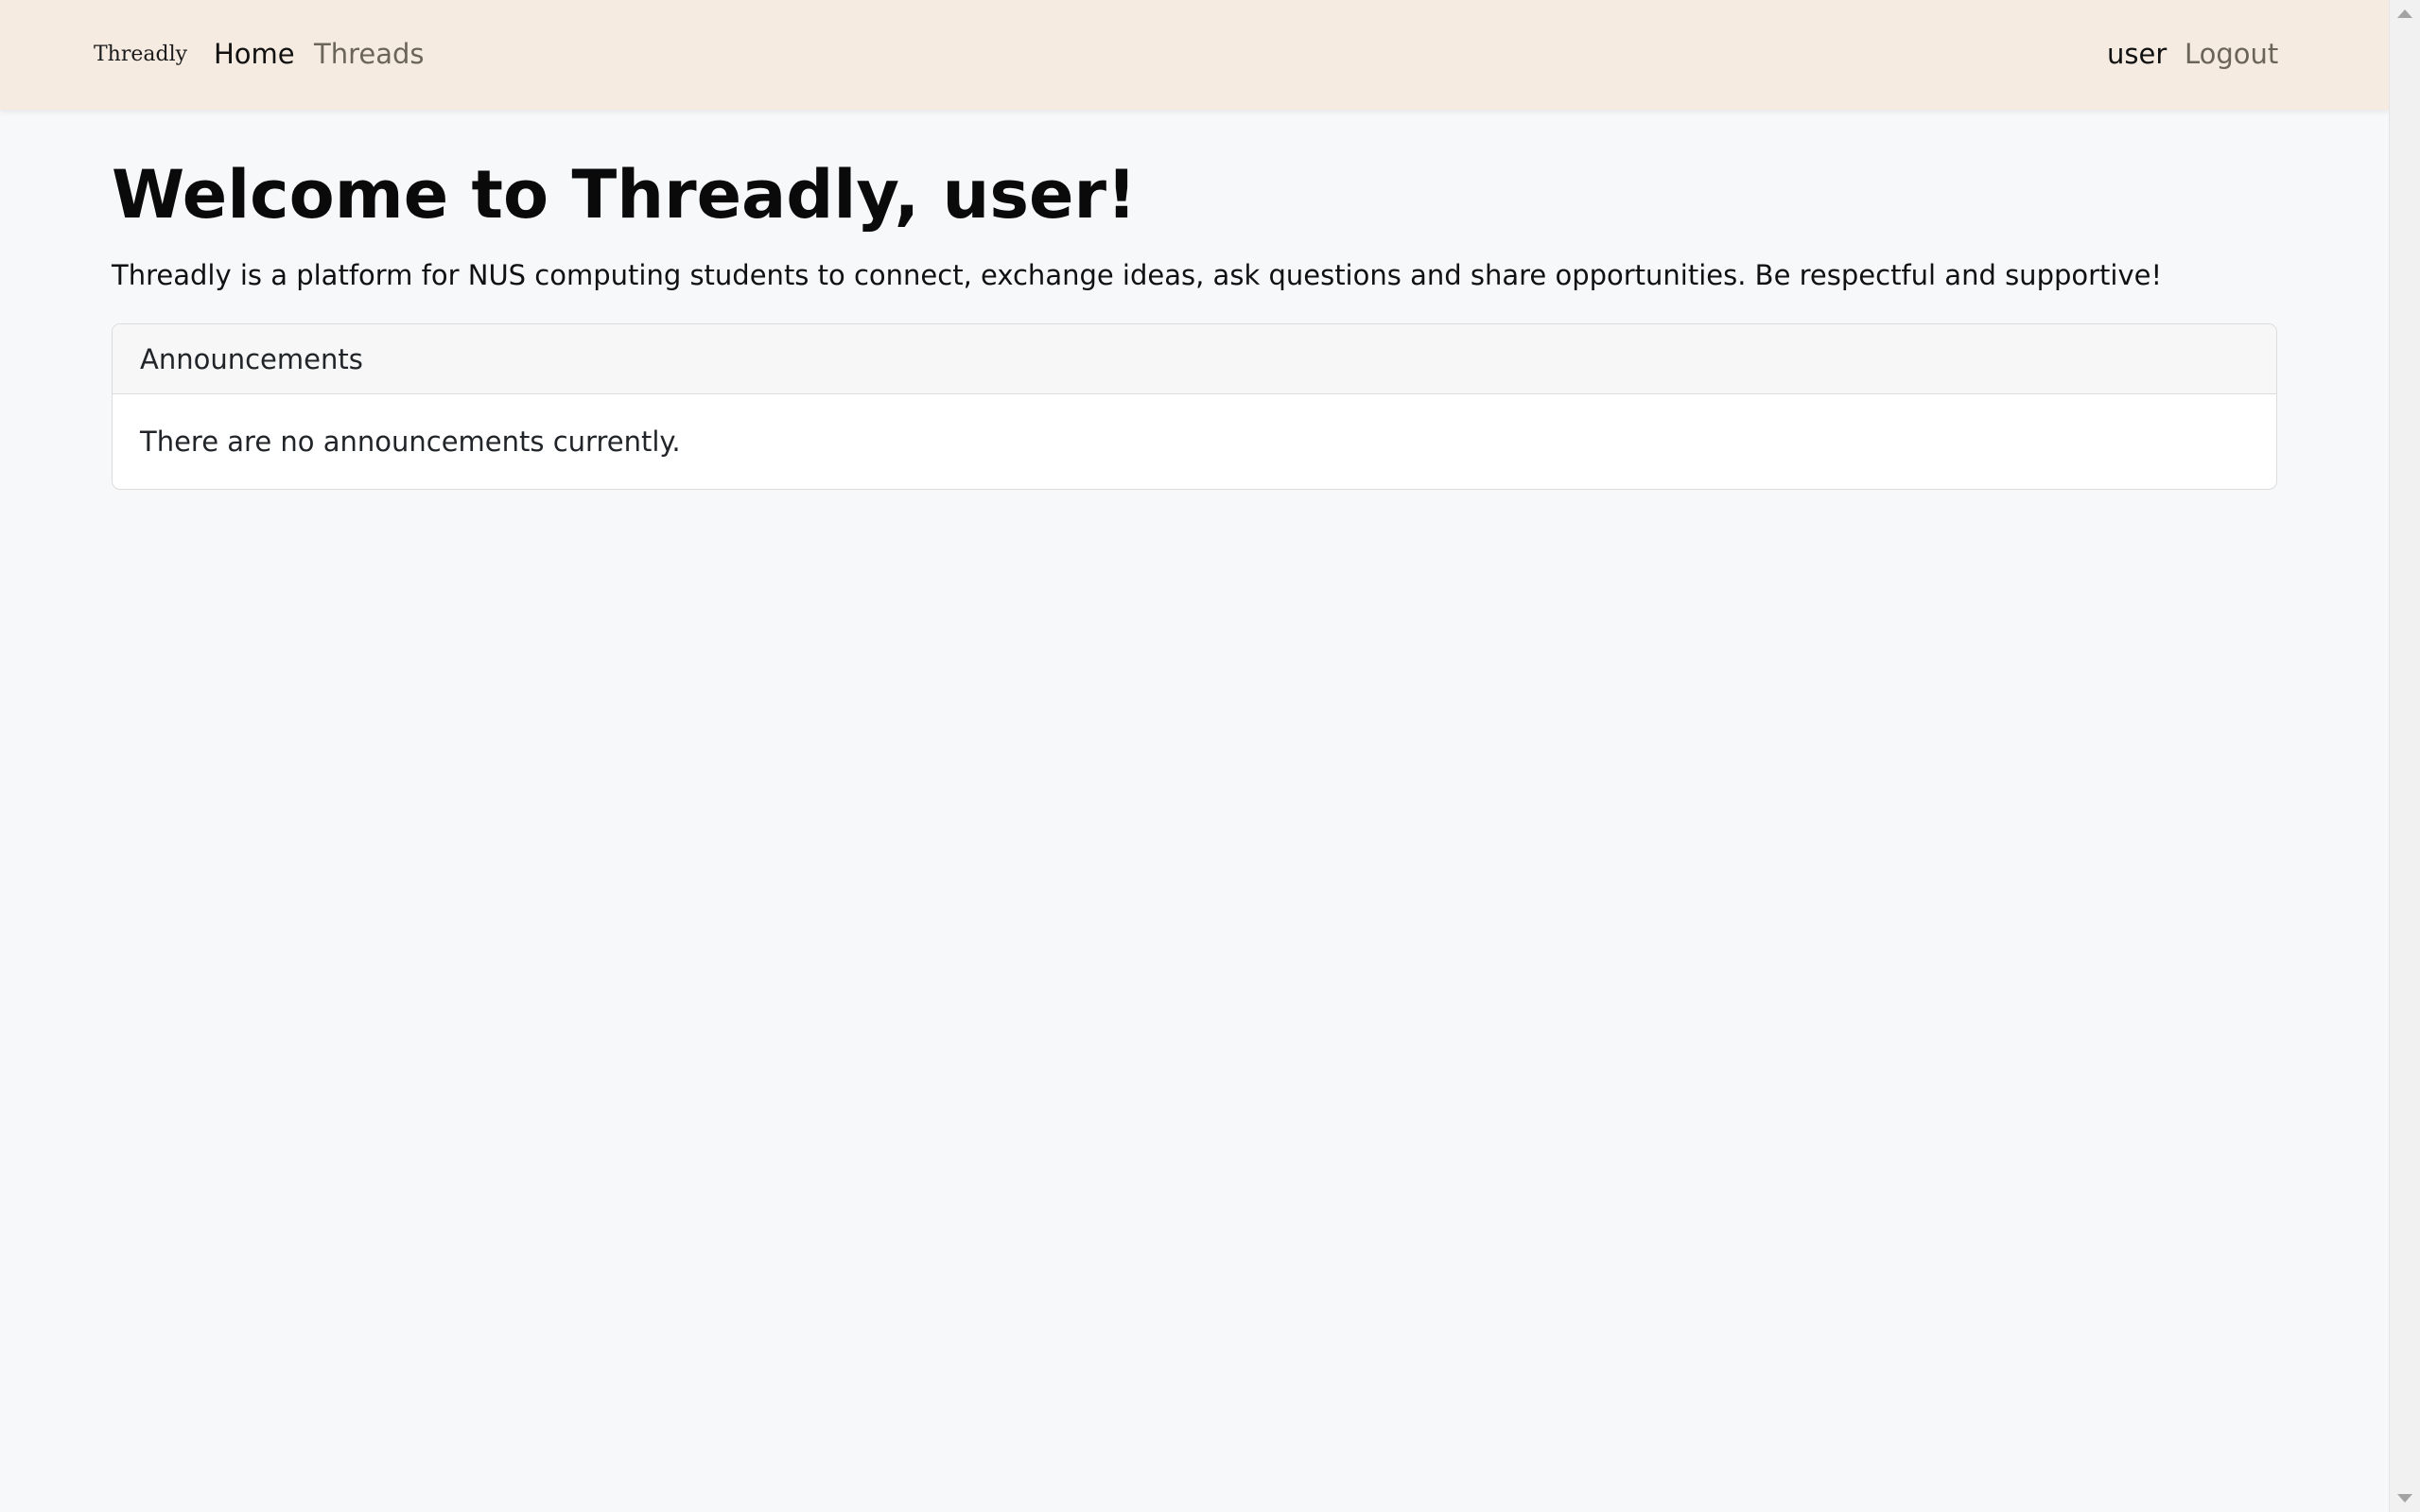  Describe the element at coordinates (2137, 54) in the screenshot. I see `nav-user-link: user` at that location.